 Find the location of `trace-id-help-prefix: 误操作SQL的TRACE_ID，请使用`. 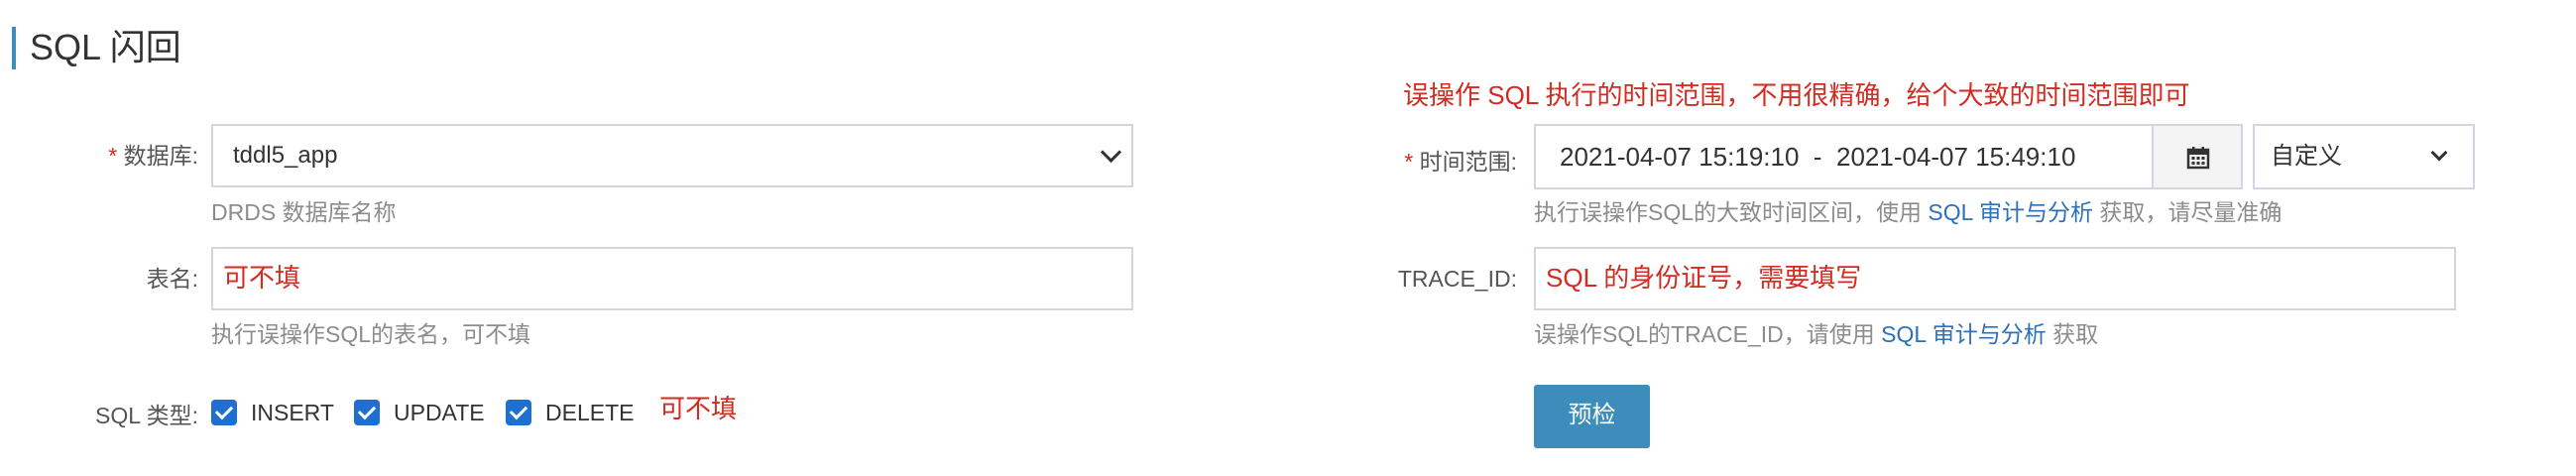

trace-id-help-prefix: 误操作SQL的TRACE_ID，请使用 is located at coordinates (1708, 334).